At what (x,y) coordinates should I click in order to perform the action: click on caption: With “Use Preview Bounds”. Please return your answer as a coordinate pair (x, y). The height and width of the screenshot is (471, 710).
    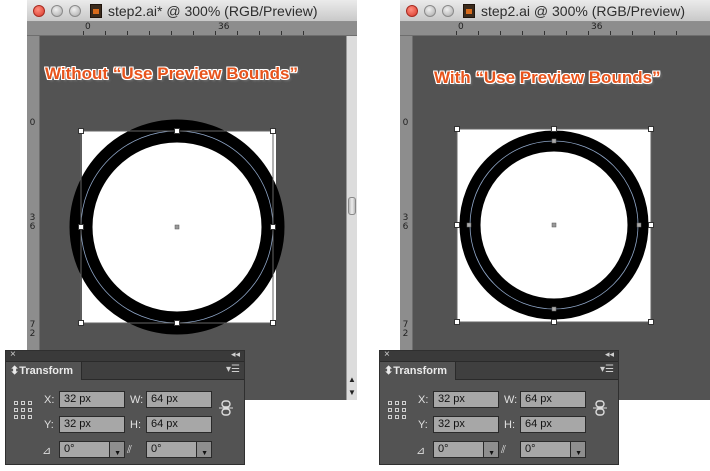
    Looking at the image, I should click on (547, 77).